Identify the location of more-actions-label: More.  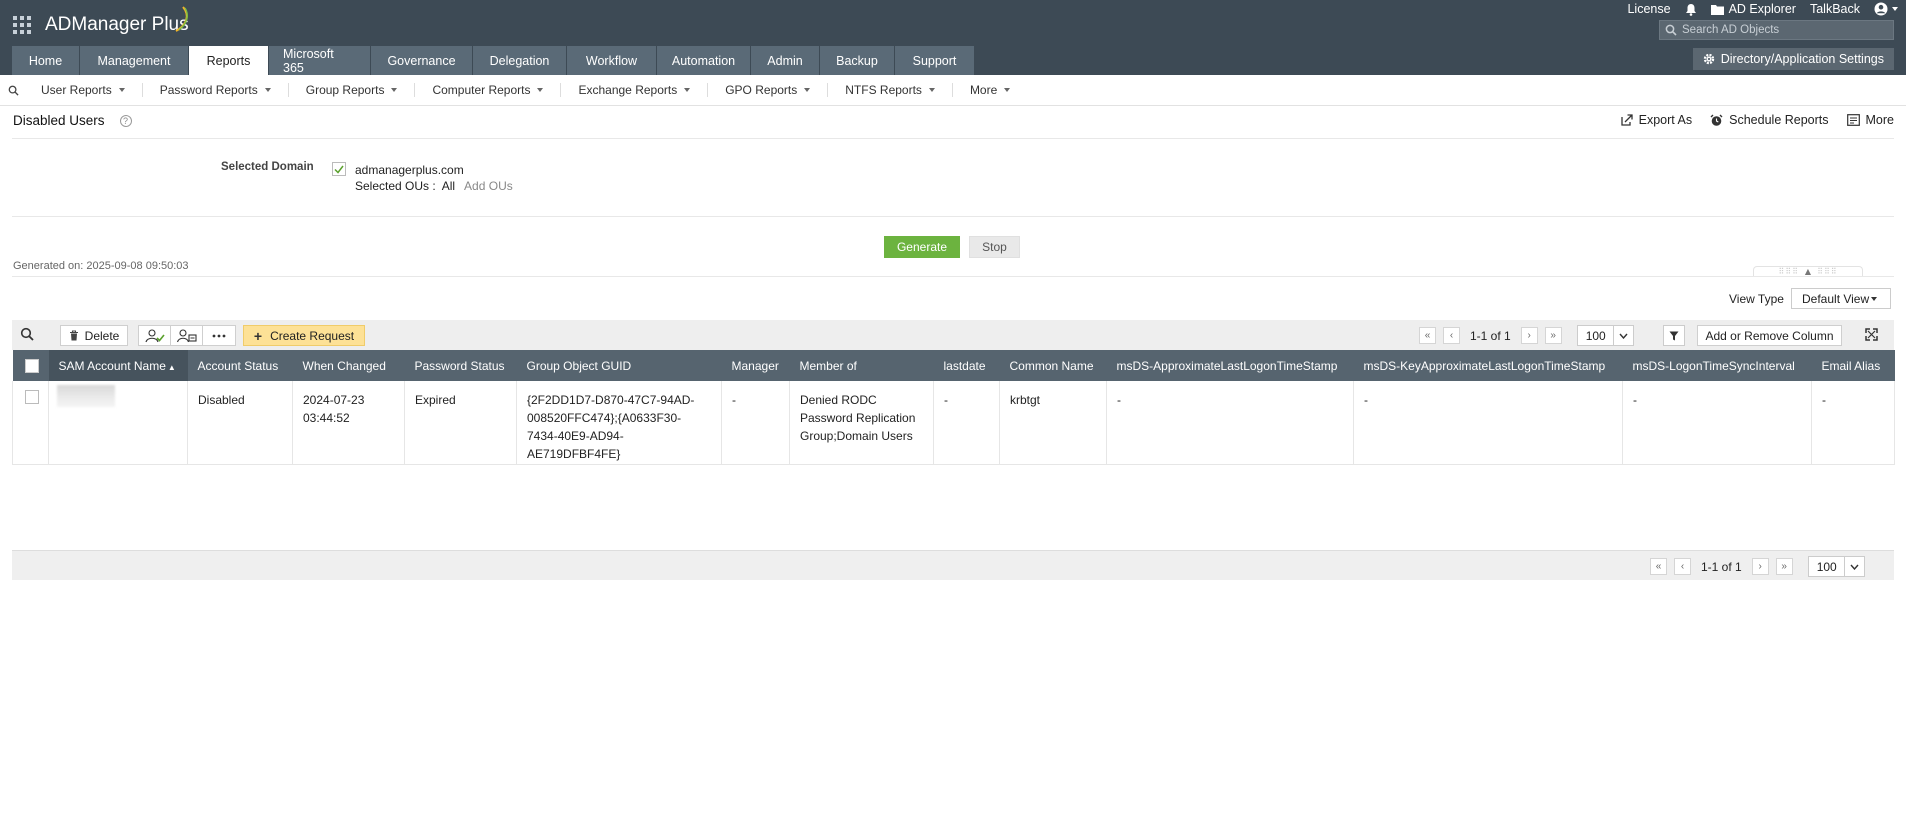
(1879, 120).